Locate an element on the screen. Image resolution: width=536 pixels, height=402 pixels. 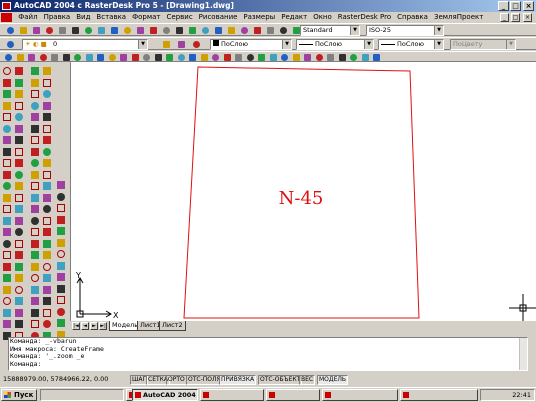
color-select: ПоСлою ▼ is located at coordinates (251, 44).